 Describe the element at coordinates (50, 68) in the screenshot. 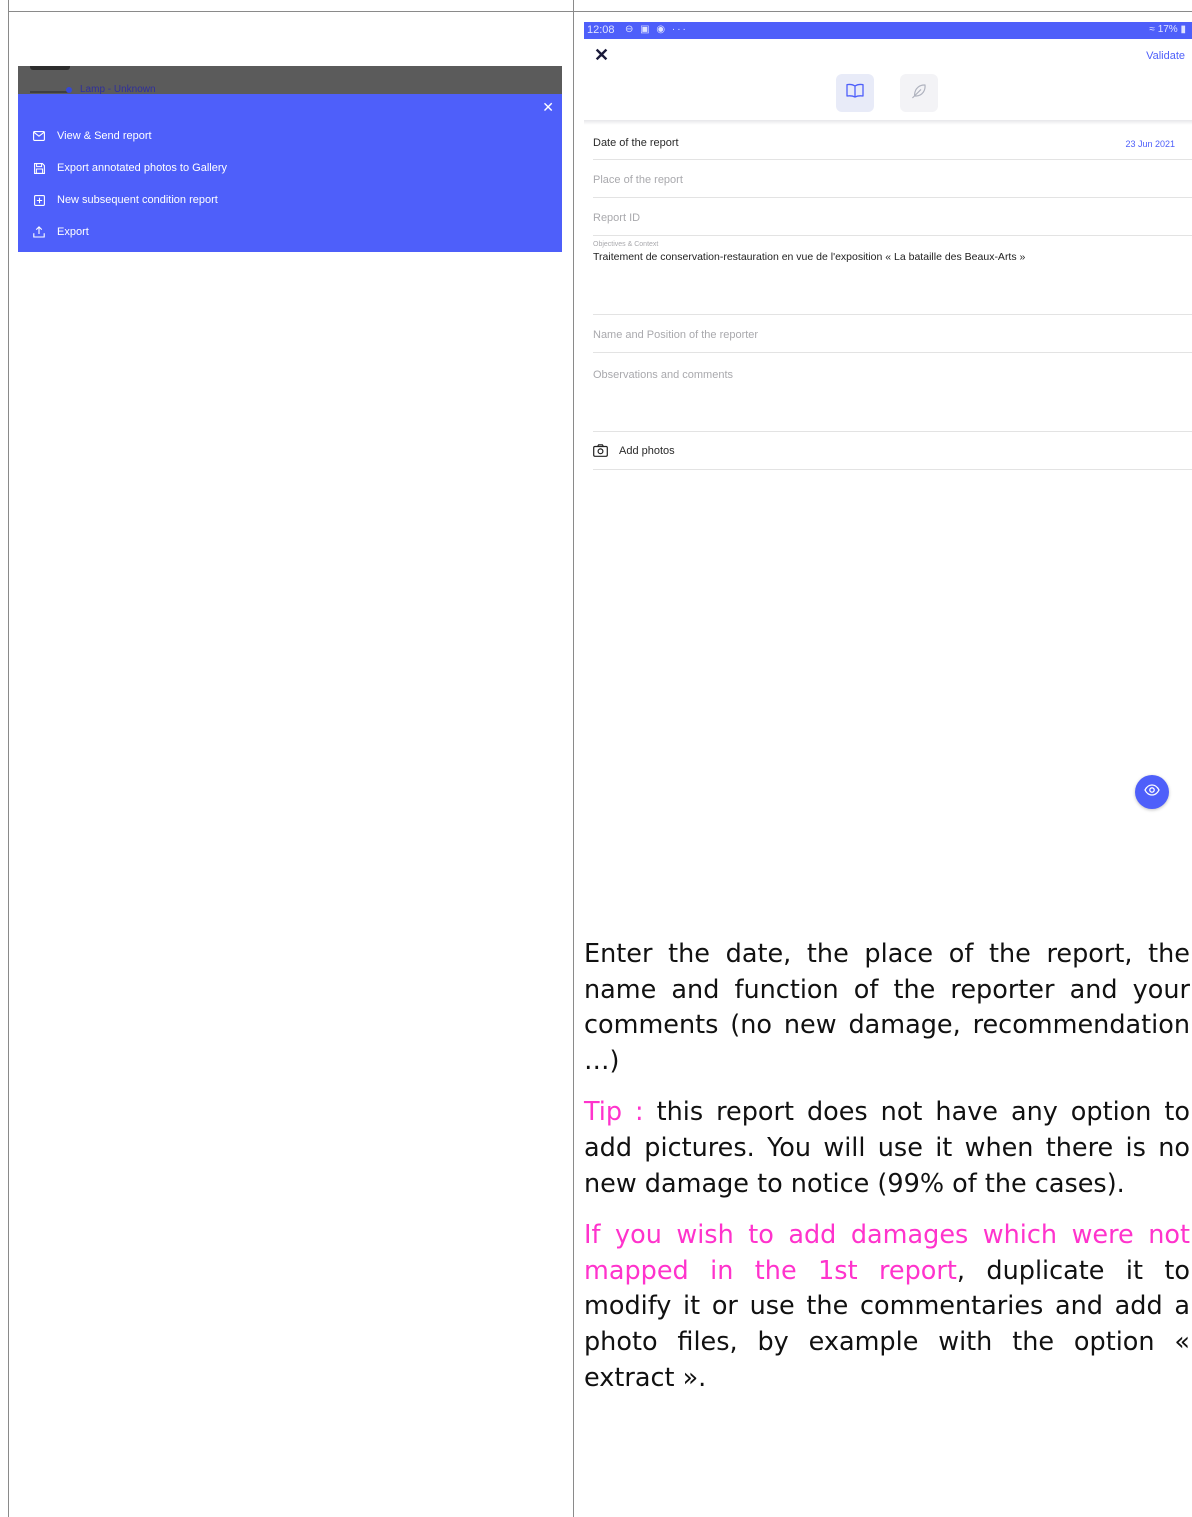

I see `list-thumbnail` at that location.